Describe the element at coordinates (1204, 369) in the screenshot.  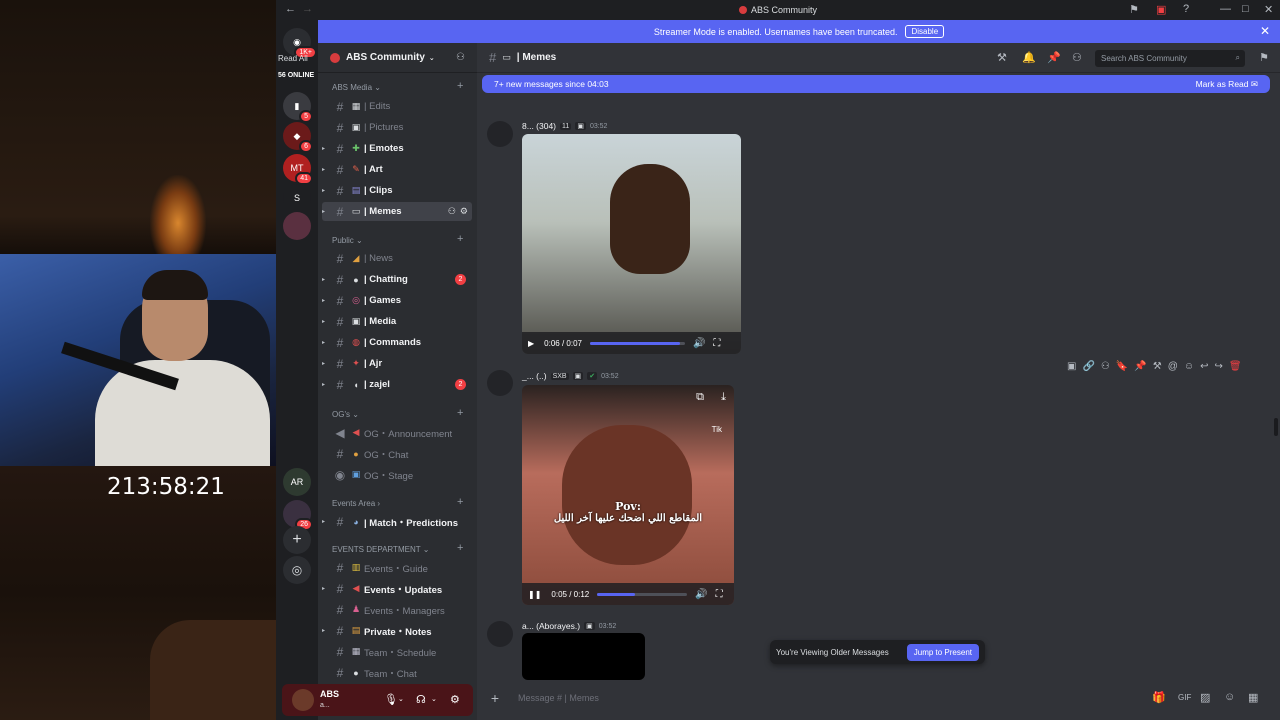
I see `reply-icon: ↩` at that location.